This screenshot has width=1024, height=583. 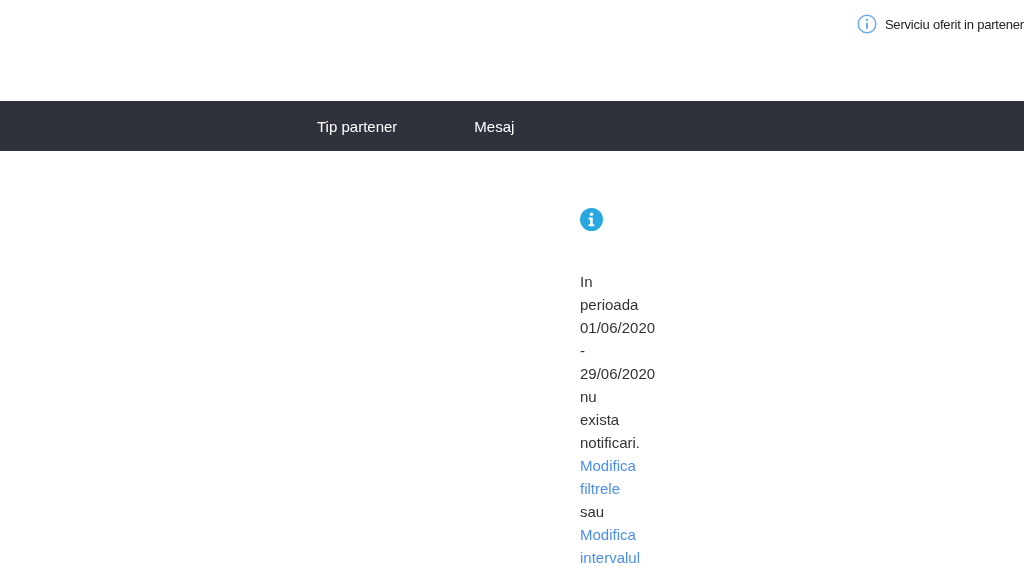 I want to click on message-text: notificari., so click(x=610, y=443).